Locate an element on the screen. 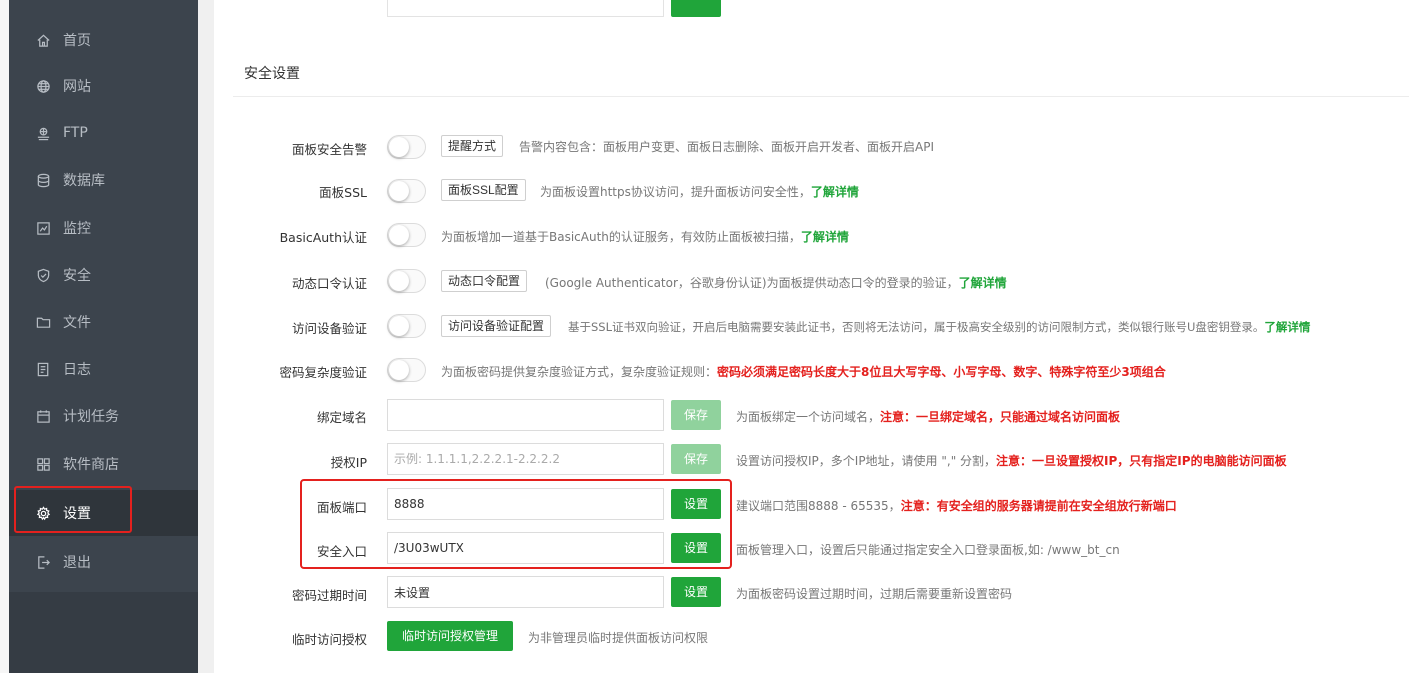  ip-save-button: 保存 is located at coordinates (696, 459).